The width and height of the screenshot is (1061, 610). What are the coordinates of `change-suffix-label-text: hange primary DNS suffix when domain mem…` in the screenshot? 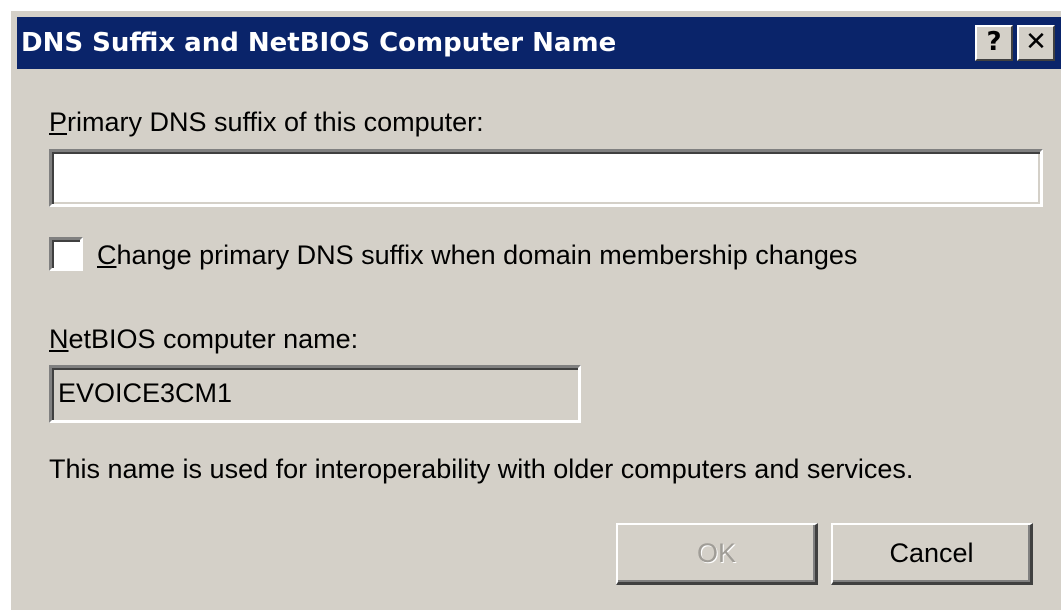 It's located at (487, 255).